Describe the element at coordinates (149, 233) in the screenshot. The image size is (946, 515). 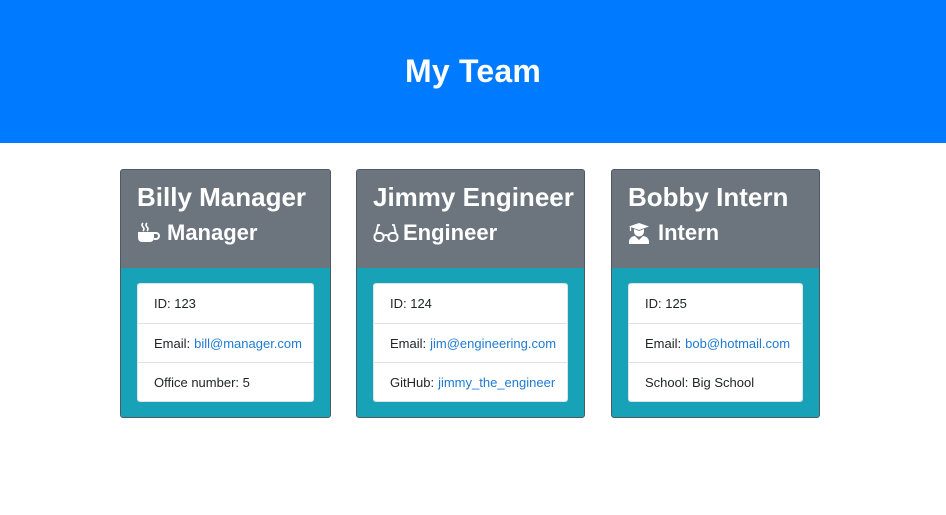
I see `coffee-icon` at that location.